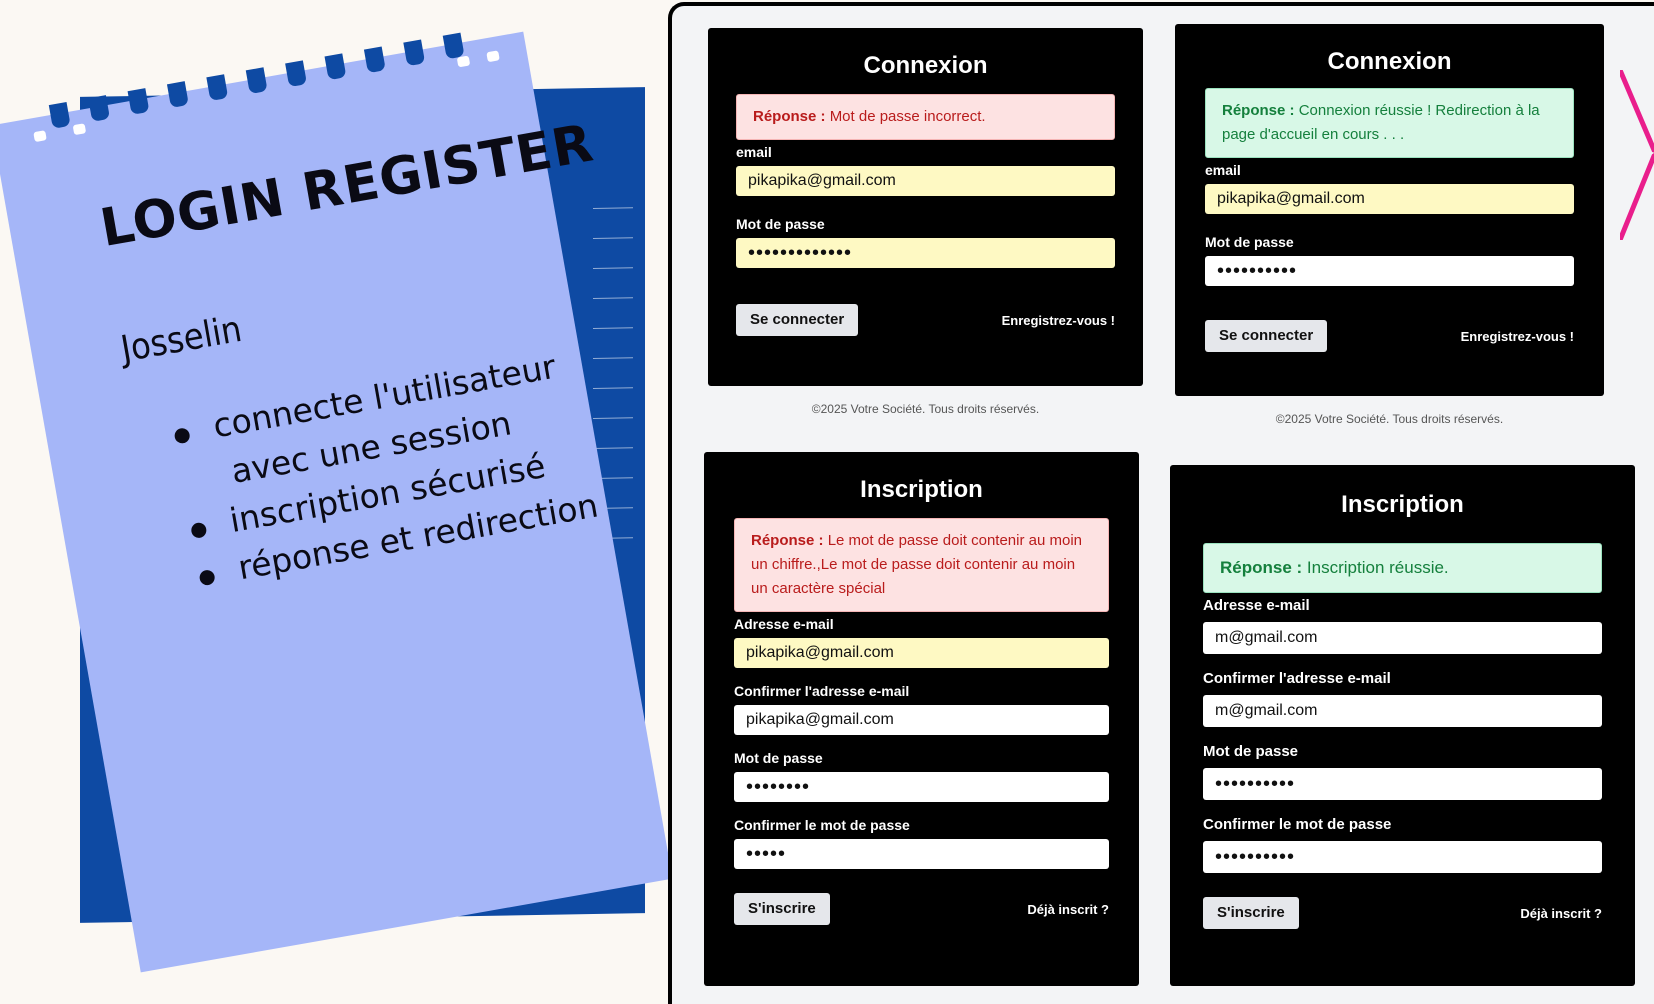 Image resolution: width=1654 pixels, height=1004 pixels. What do you see at coordinates (1402, 568) in the screenshot?
I see `success-alert: Réponse : Inscription réussie.` at bounding box center [1402, 568].